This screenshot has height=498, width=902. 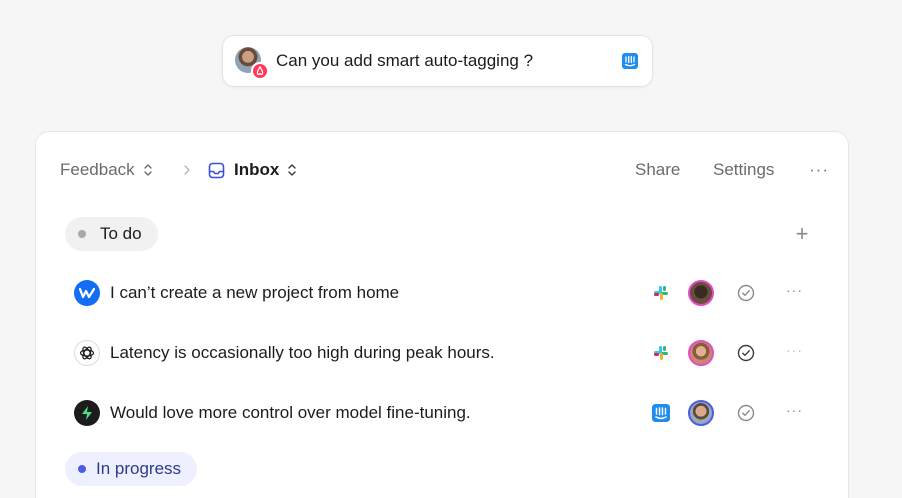 I want to click on suggestion-pill: Can you add smart auto-tagging ?, so click(x=437, y=61).